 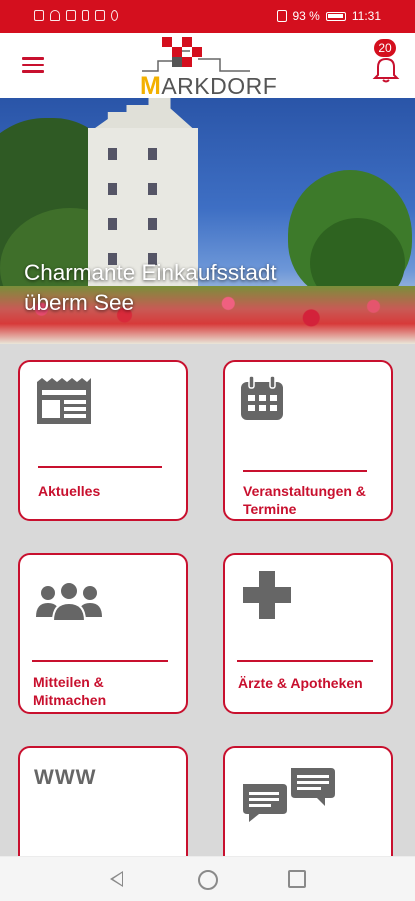 I want to click on back-triangle-icon, so click(x=116, y=879).